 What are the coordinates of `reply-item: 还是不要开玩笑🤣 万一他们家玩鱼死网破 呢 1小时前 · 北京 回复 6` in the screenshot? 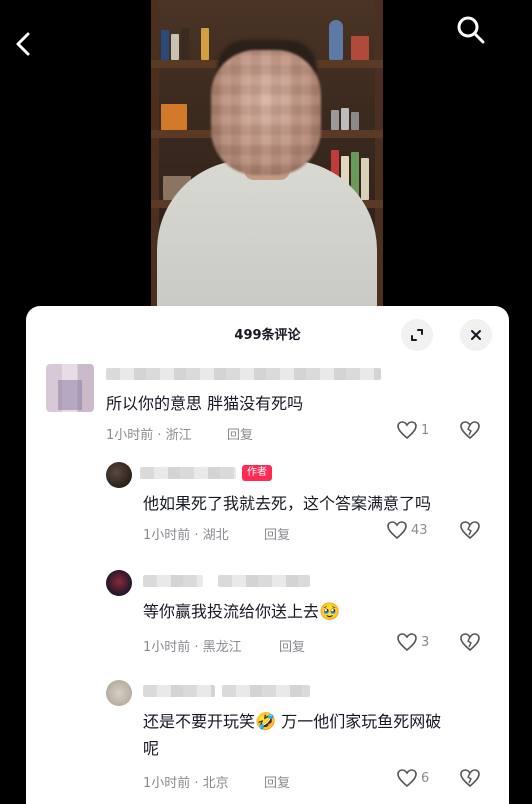 It's located at (267, 741).